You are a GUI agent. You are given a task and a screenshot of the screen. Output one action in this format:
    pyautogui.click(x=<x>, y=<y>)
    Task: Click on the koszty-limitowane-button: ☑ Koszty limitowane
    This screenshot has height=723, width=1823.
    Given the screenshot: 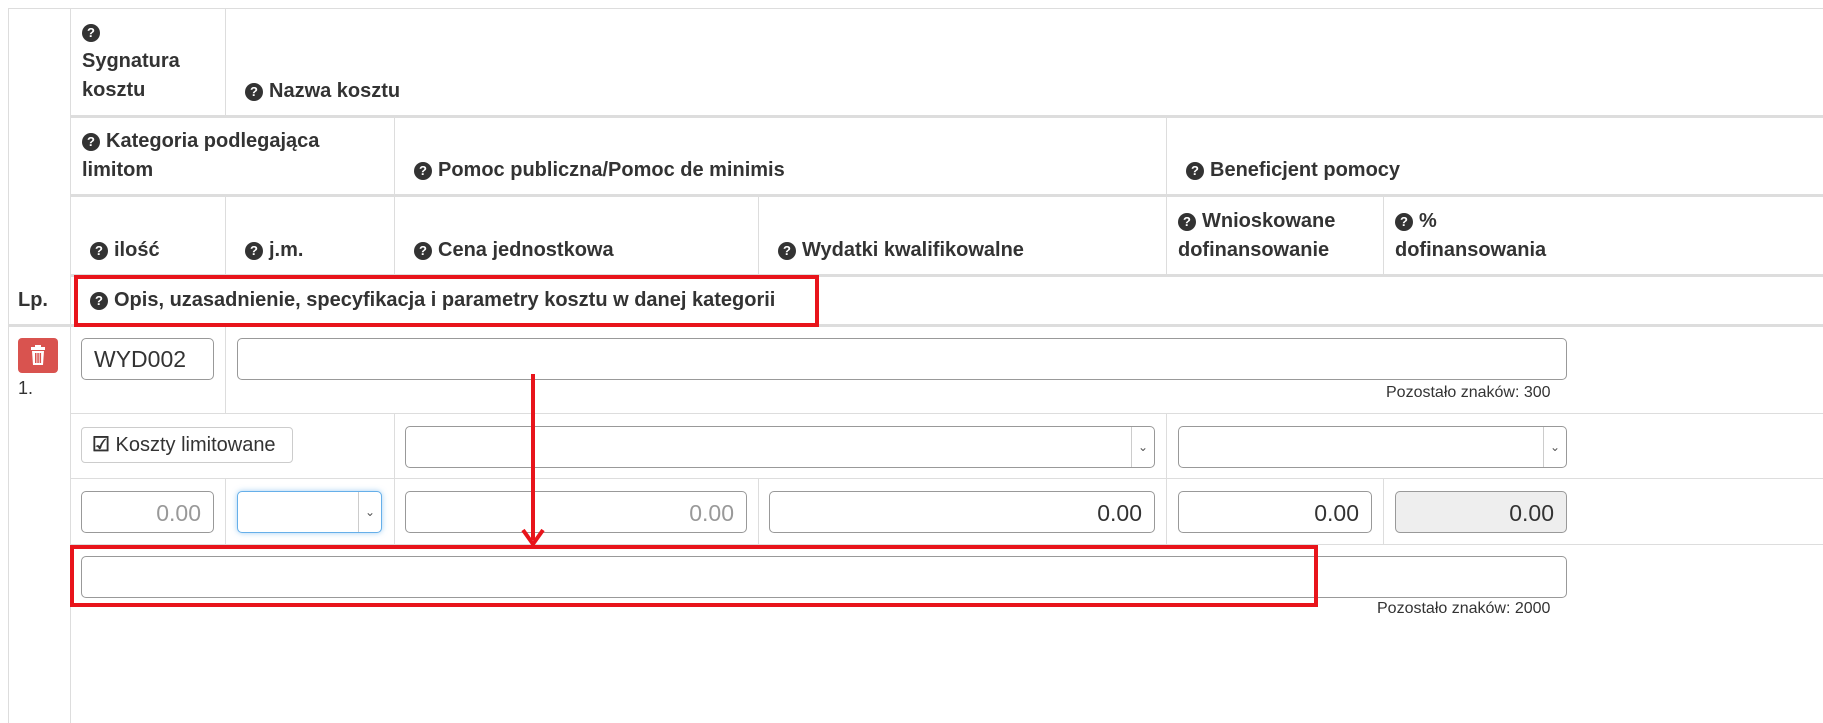 What is the action you would take?
    pyautogui.click(x=187, y=445)
    